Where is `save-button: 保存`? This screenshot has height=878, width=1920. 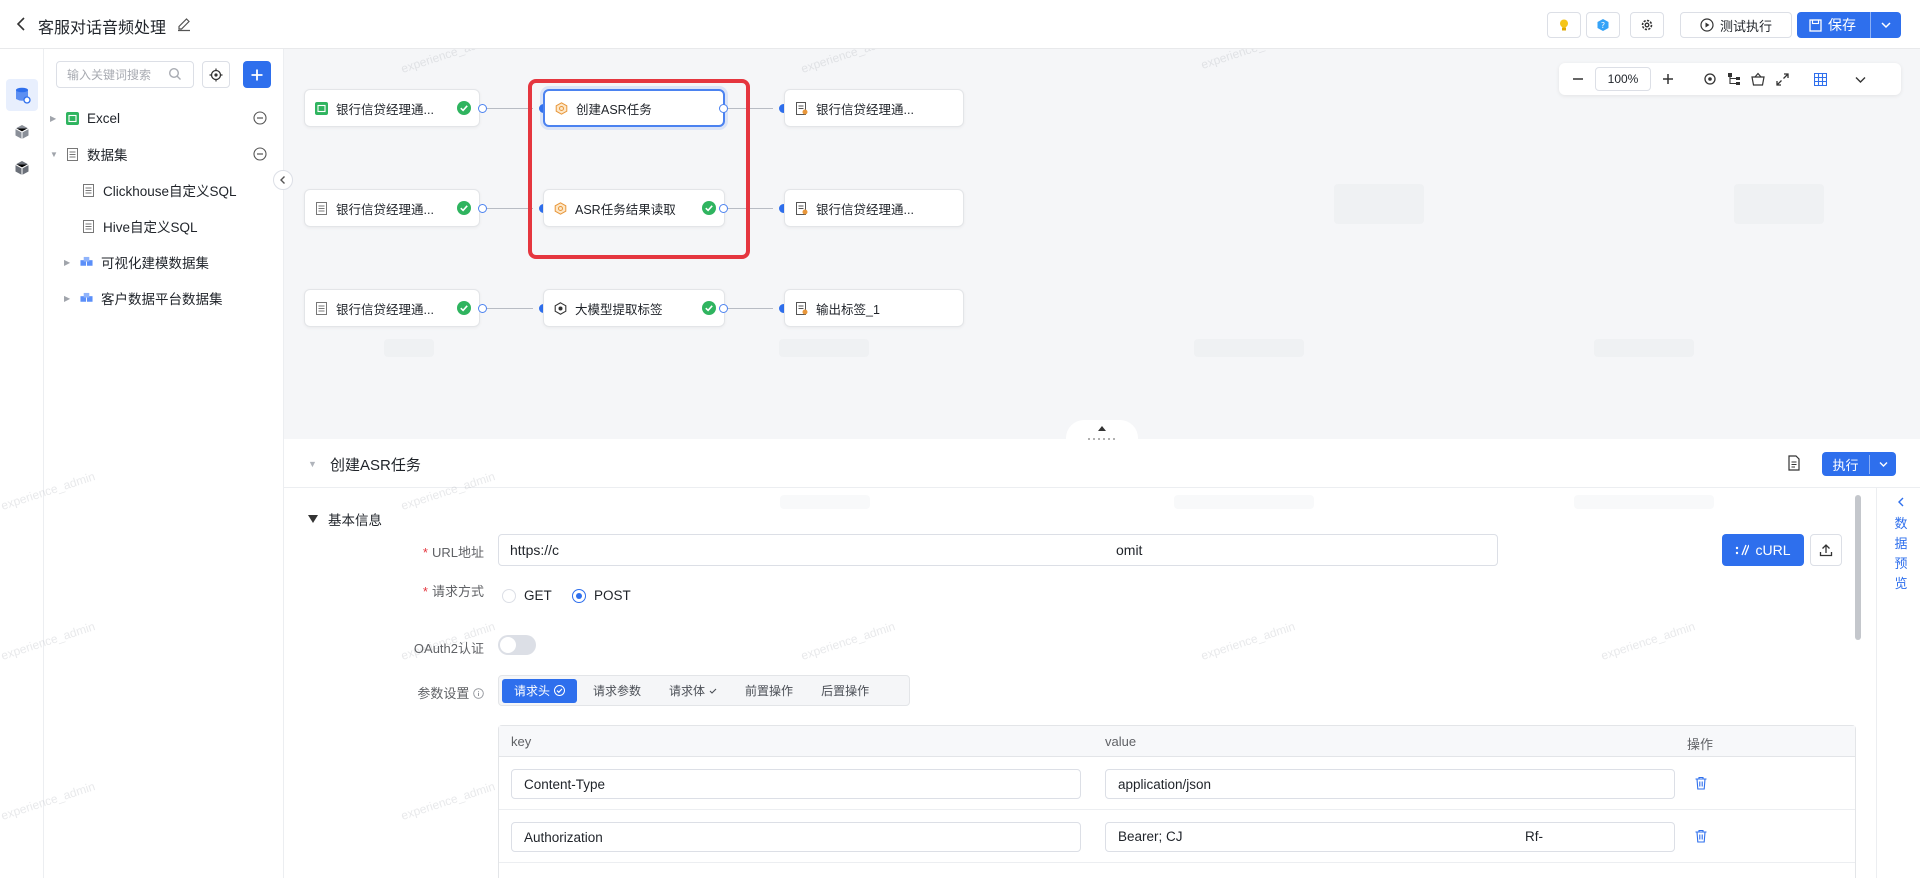
save-button: 保存 is located at coordinates (1849, 25).